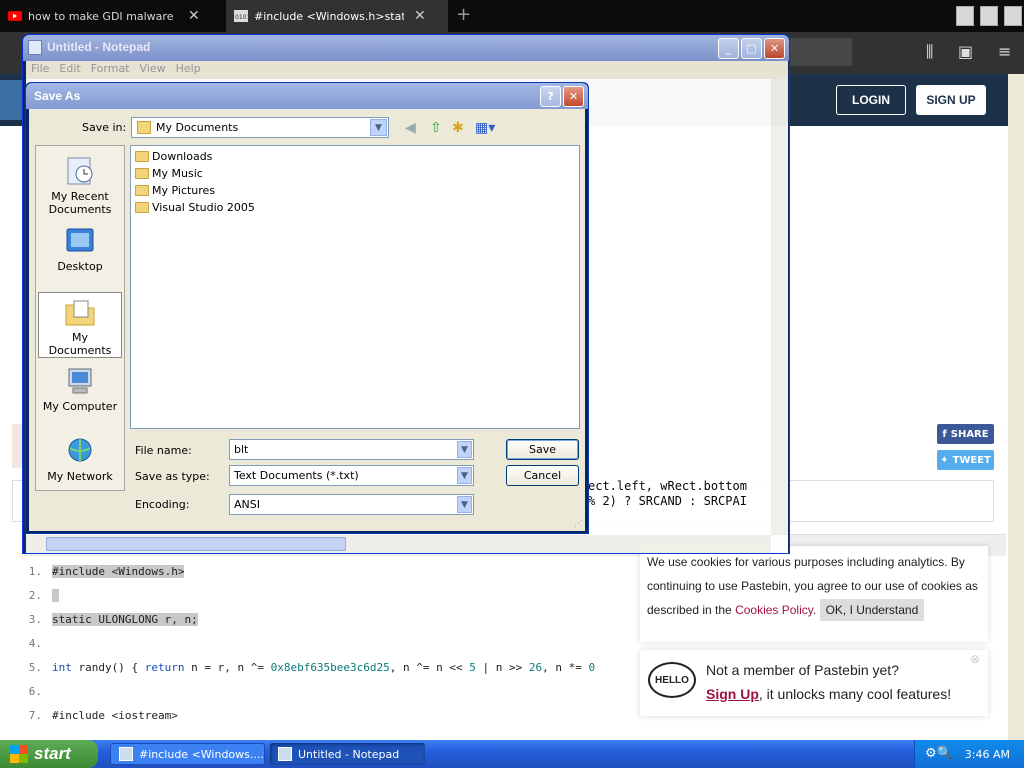  What do you see at coordinates (153, 68) in the screenshot?
I see `menu-view: View` at bounding box center [153, 68].